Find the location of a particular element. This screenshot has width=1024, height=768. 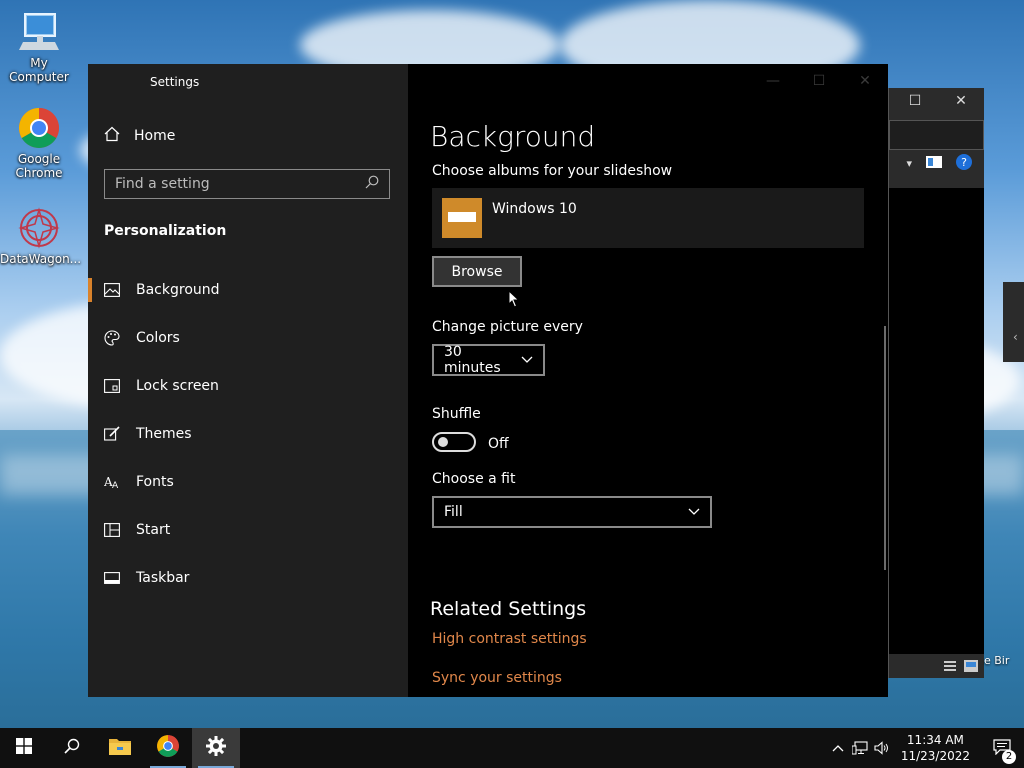

taskbar-icon is located at coordinates (112, 578).